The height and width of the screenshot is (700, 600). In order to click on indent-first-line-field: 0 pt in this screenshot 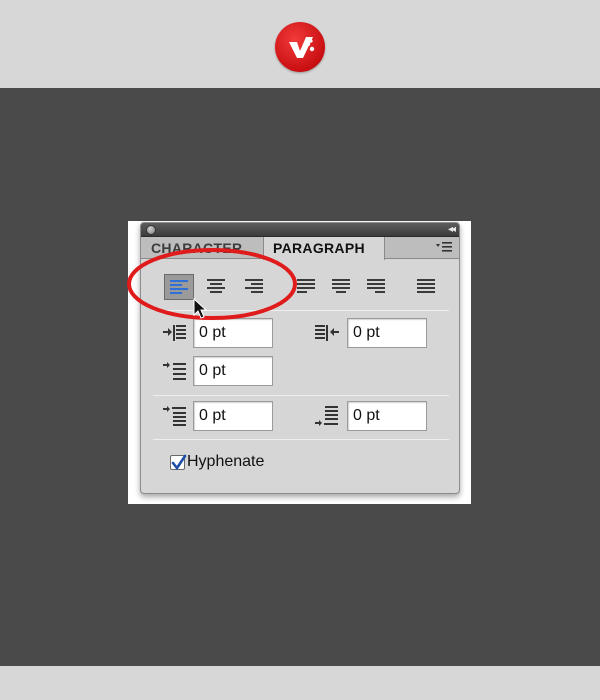, I will do `click(233, 371)`.